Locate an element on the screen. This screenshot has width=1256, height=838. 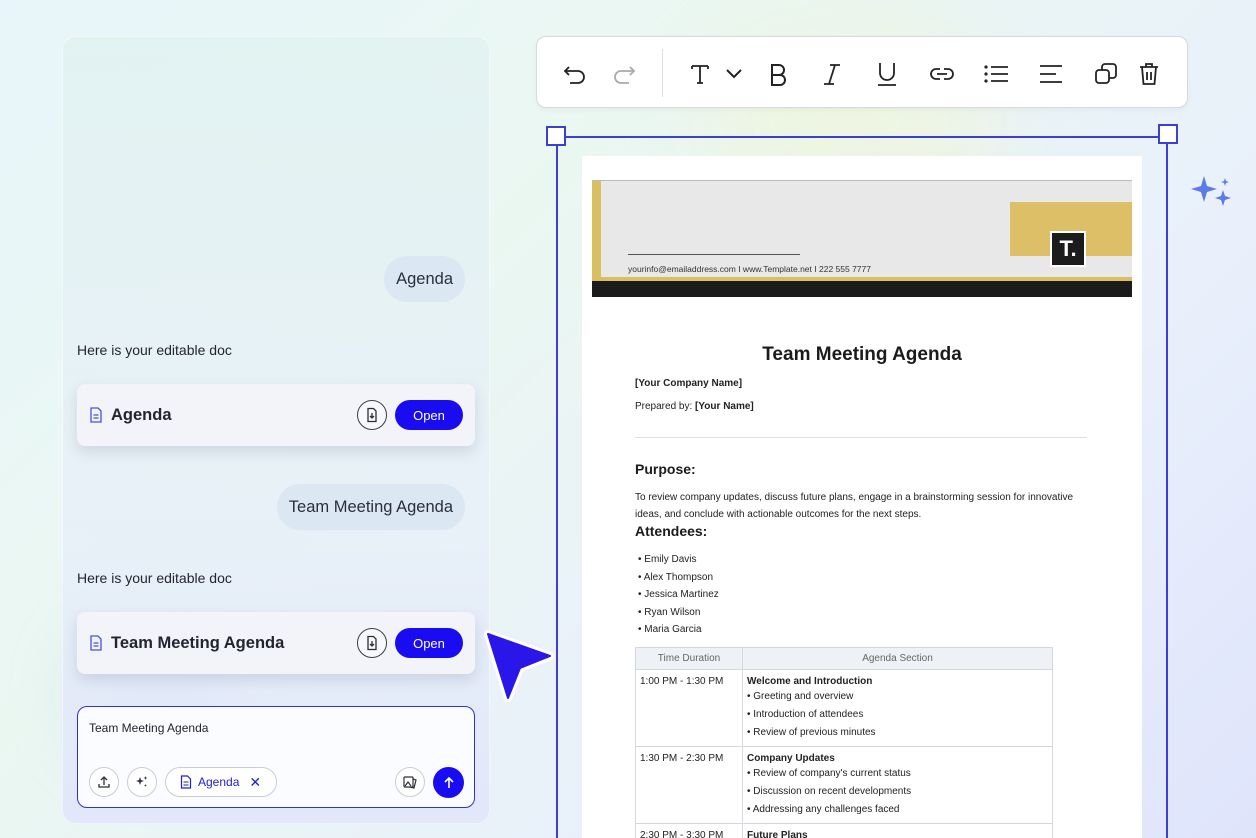
agenda-bullet: • Discussion on recent developments is located at coordinates (829, 791).